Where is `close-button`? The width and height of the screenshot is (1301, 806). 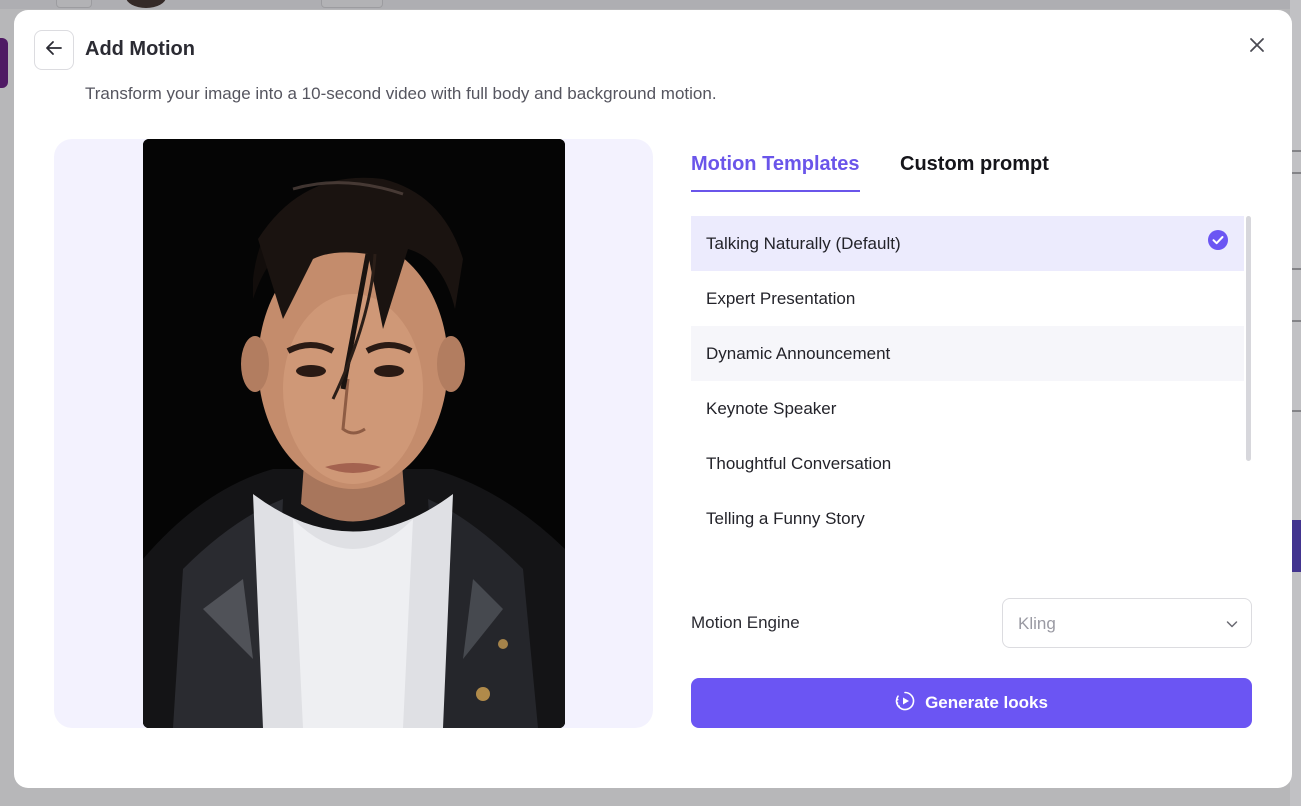 close-button is located at coordinates (1257, 47).